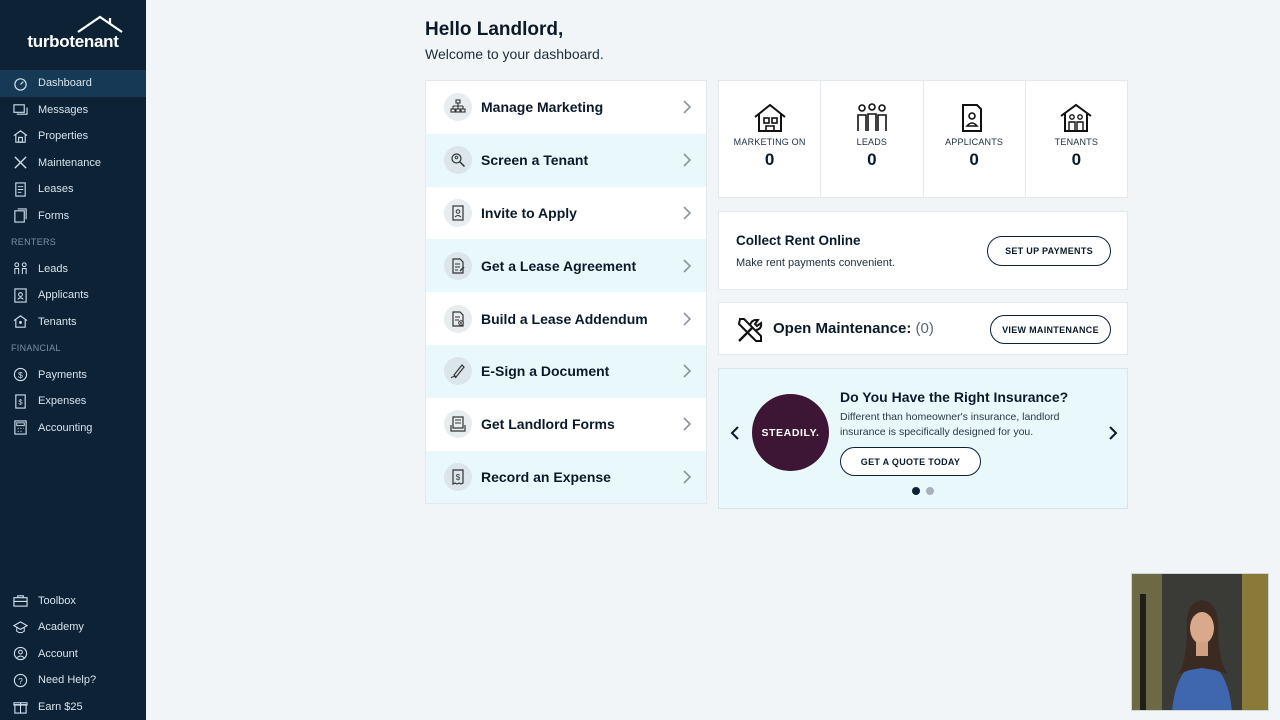 The width and height of the screenshot is (1280, 720). I want to click on sidebar-item-help: ? Need Help?, so click(73, 680).